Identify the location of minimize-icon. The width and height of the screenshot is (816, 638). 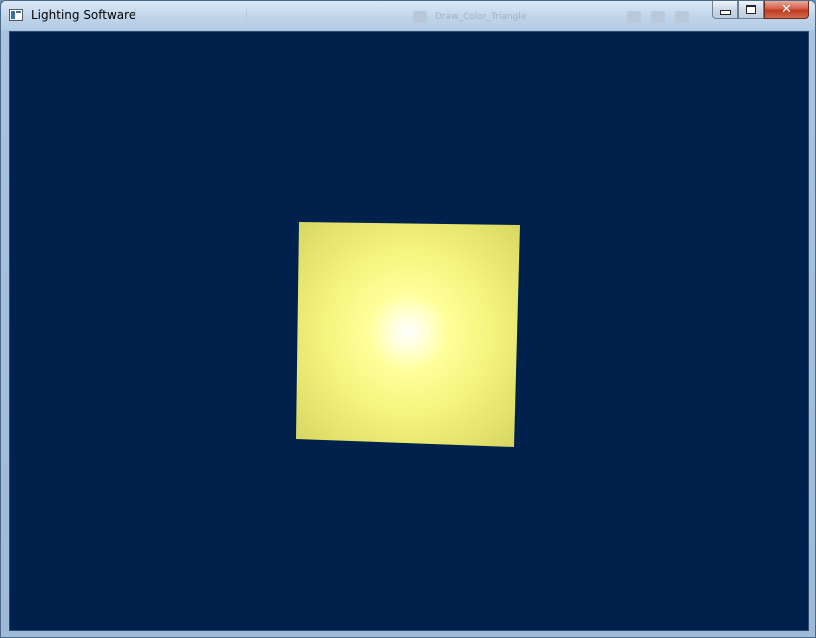
(725, 12).